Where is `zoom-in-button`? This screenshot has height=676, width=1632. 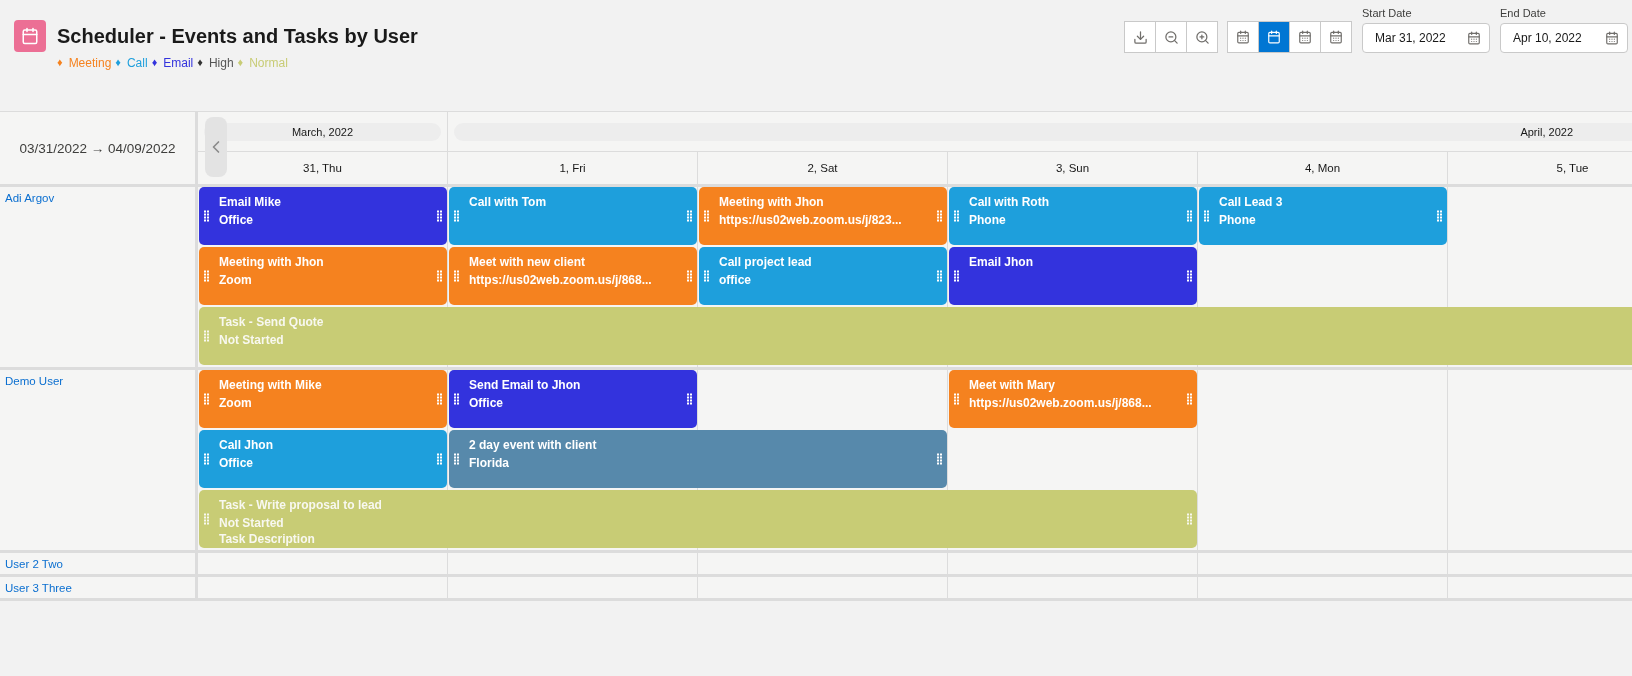 zoom-in-button is located at coordinates (1202, 37).